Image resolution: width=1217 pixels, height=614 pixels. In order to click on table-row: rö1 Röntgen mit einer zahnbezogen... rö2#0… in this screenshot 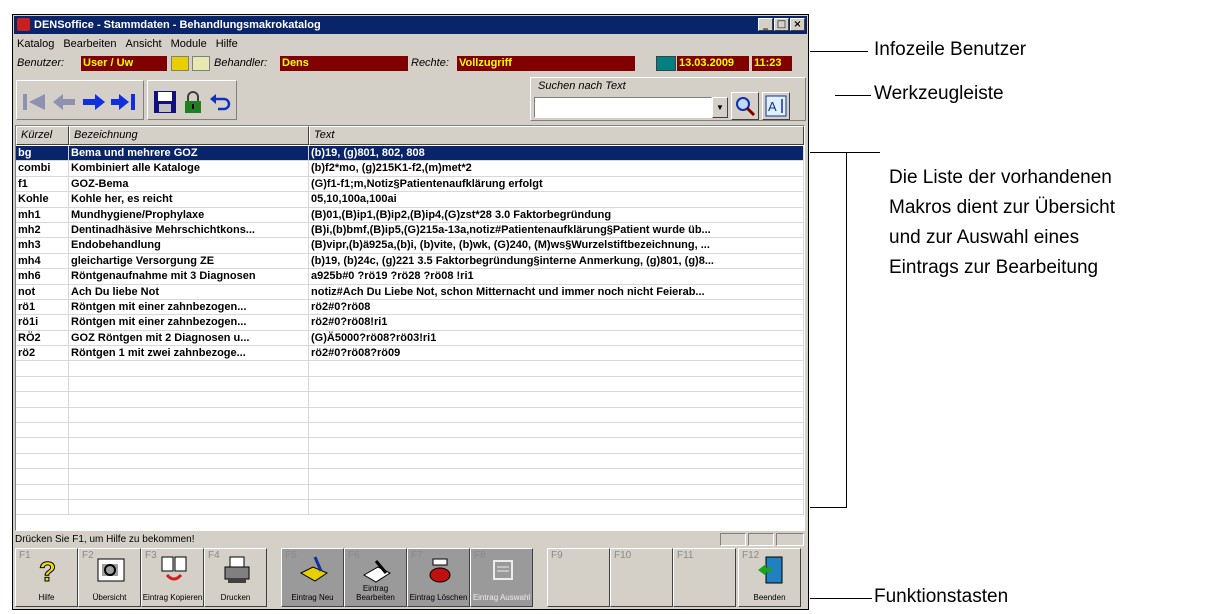, I will do `click(410, 307)`.